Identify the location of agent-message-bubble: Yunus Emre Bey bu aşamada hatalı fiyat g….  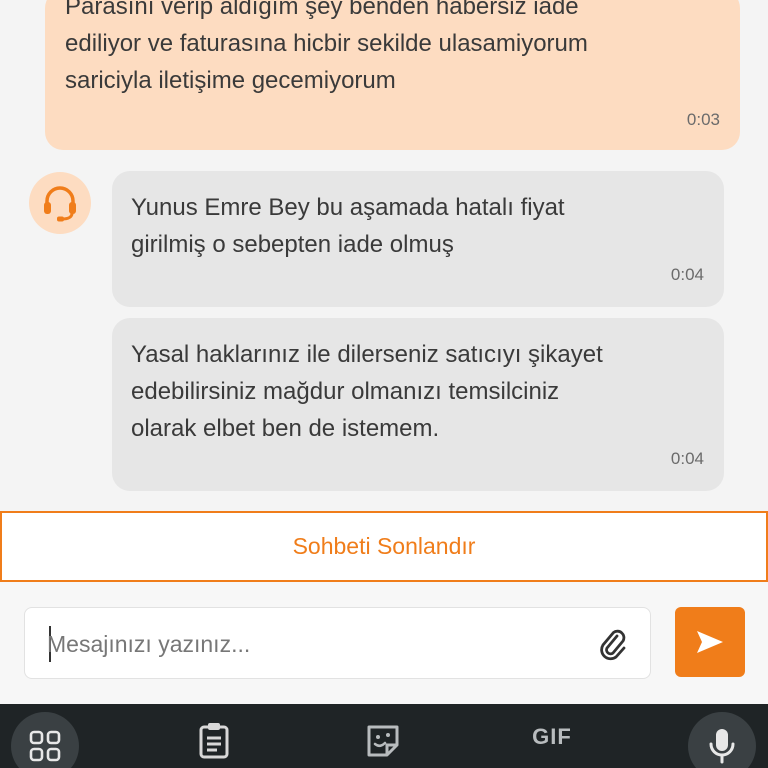
(418, 239).